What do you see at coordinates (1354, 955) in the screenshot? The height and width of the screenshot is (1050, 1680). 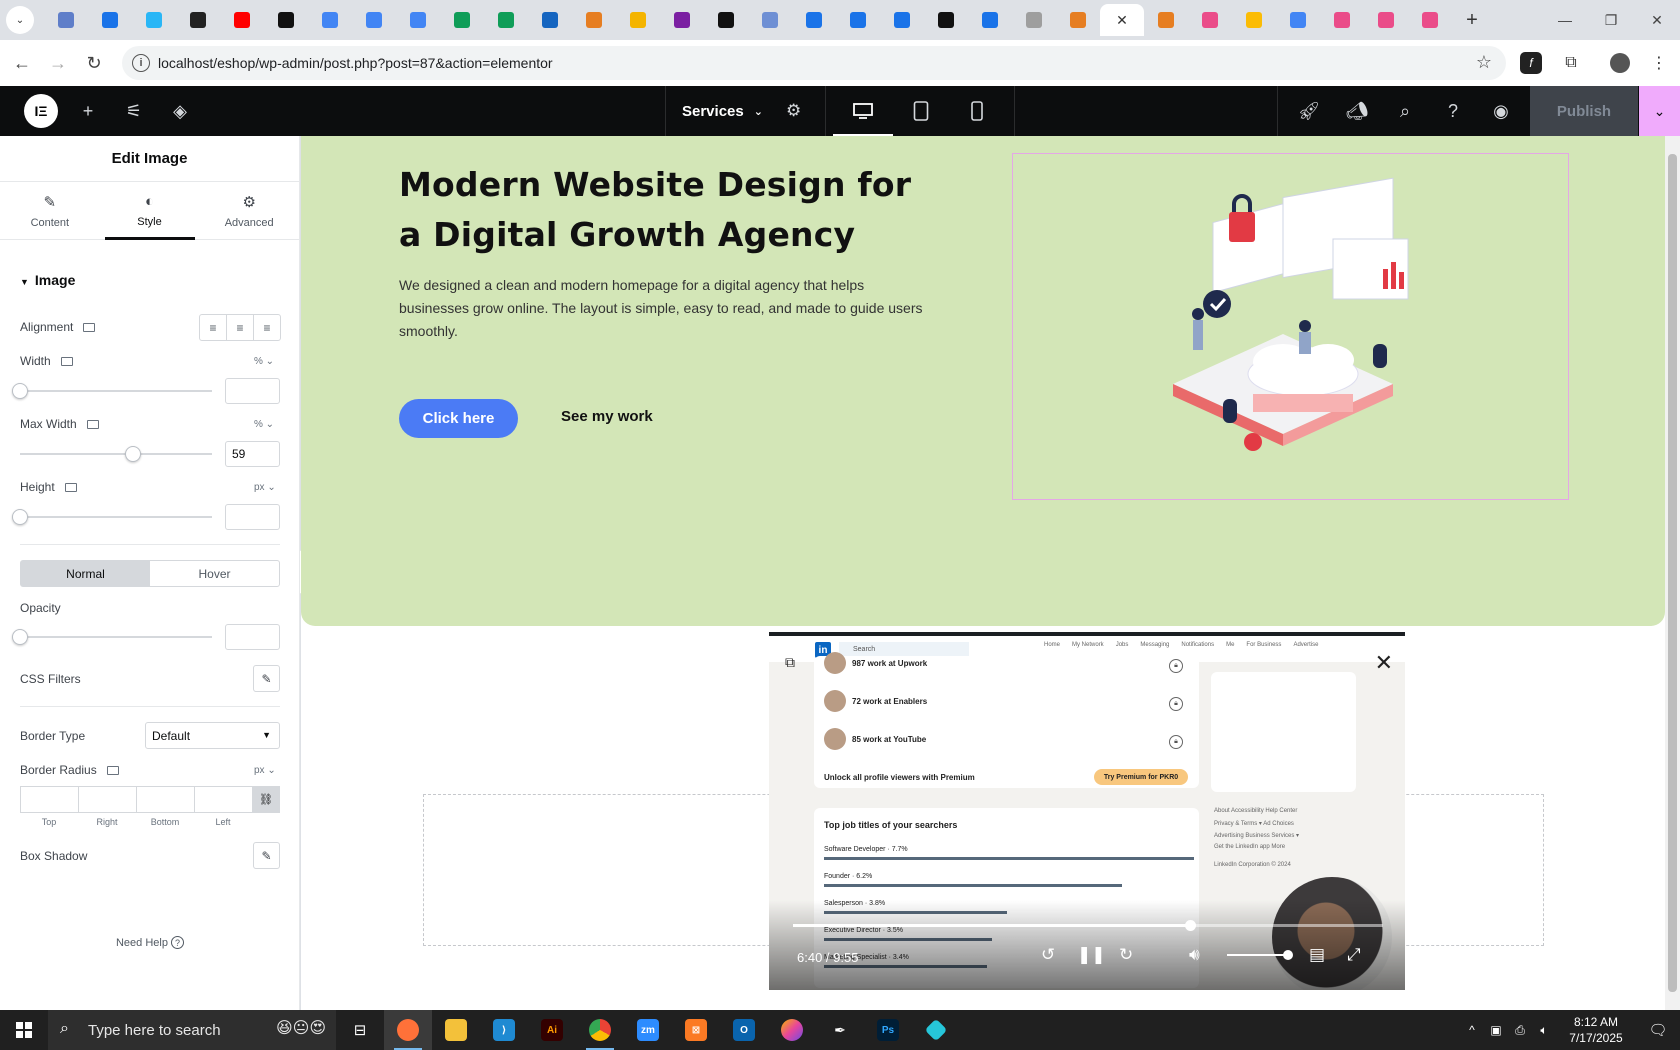 I see `fullscreen-icon: ⤢` at bounding box center [1354, 955].